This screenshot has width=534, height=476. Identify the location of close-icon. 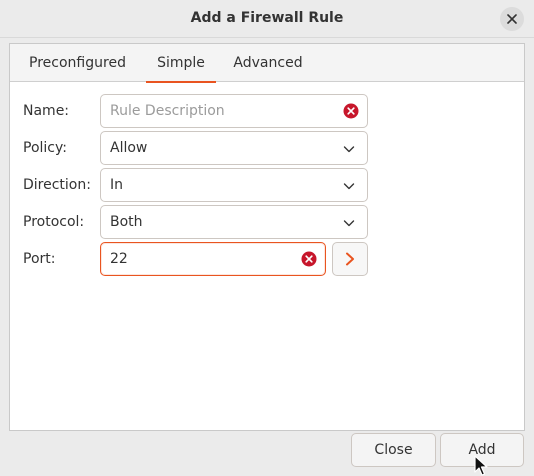
(512, 19).